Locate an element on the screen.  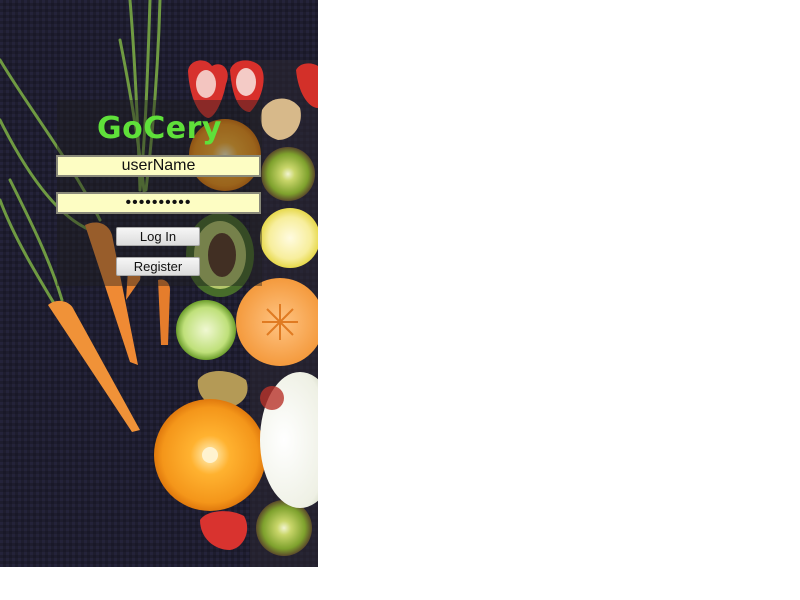
login-button: Log In is located at coordinates (158, 236).